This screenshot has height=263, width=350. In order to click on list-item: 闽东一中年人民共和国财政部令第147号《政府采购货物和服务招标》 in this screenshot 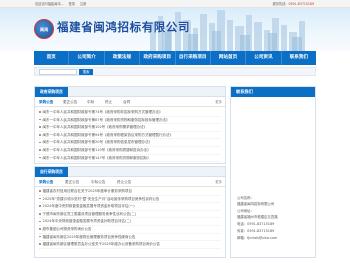, I will do `click(130, 159)`.